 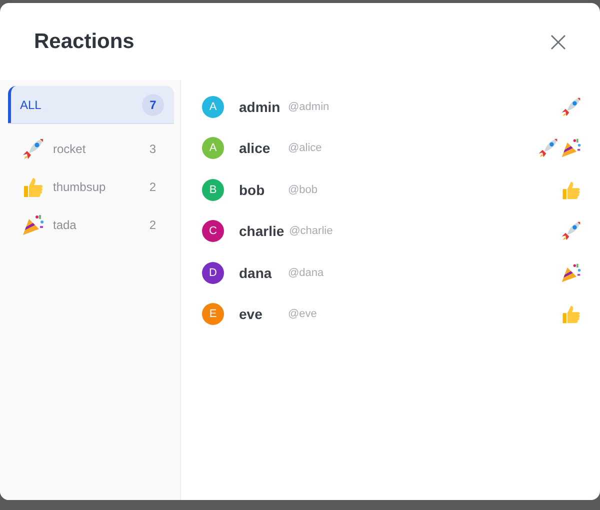 What do you see at coordinates (251, 314) in the screenshot?
I see `user-name: eve` at bounding box center [251, 314].